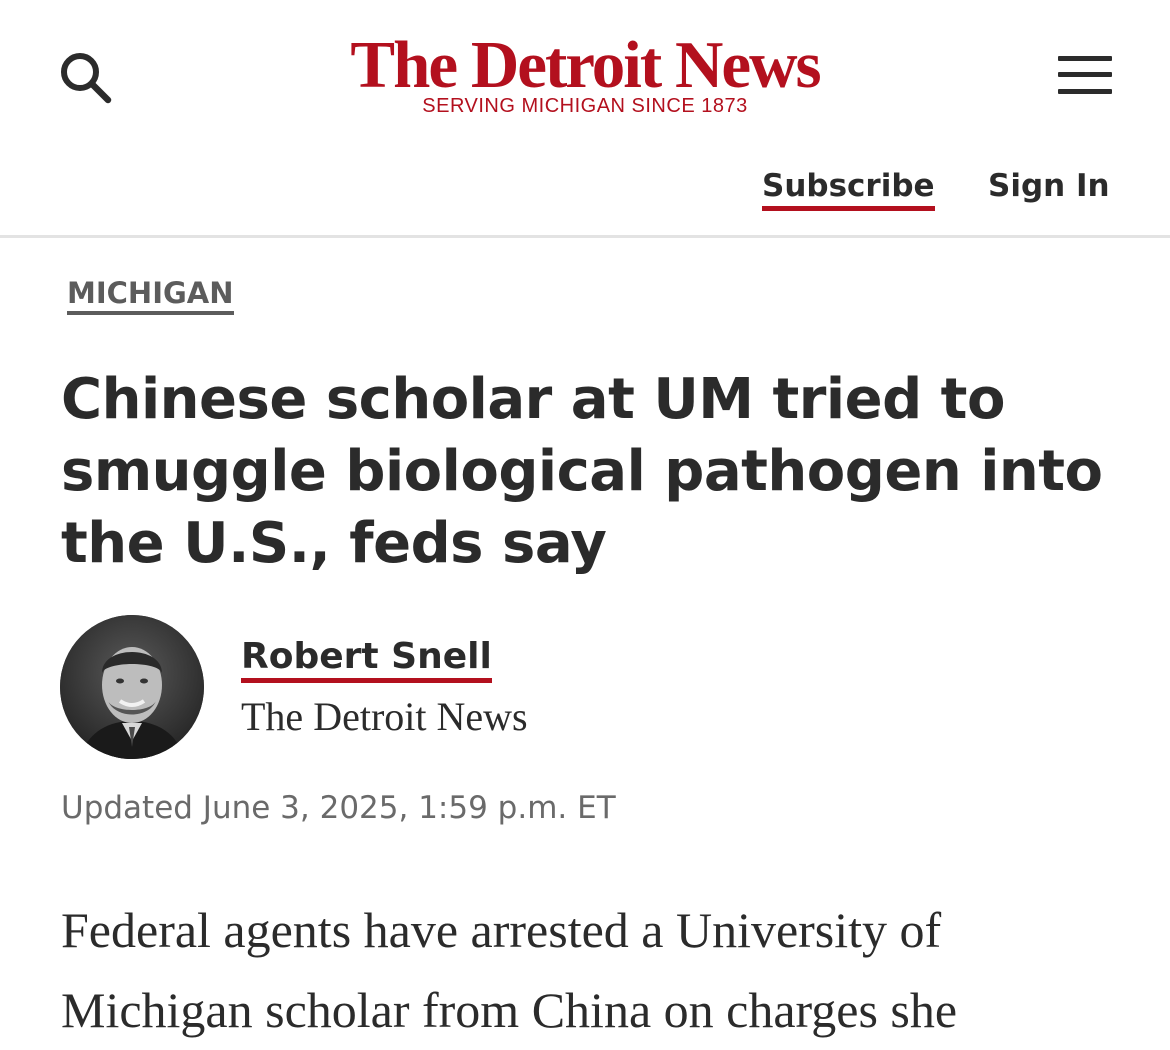 The image size is (1170, 1050). Describe the element at coordinates (1085, 91) in the screenshot. I see `menu-bar-bottom` at that location.